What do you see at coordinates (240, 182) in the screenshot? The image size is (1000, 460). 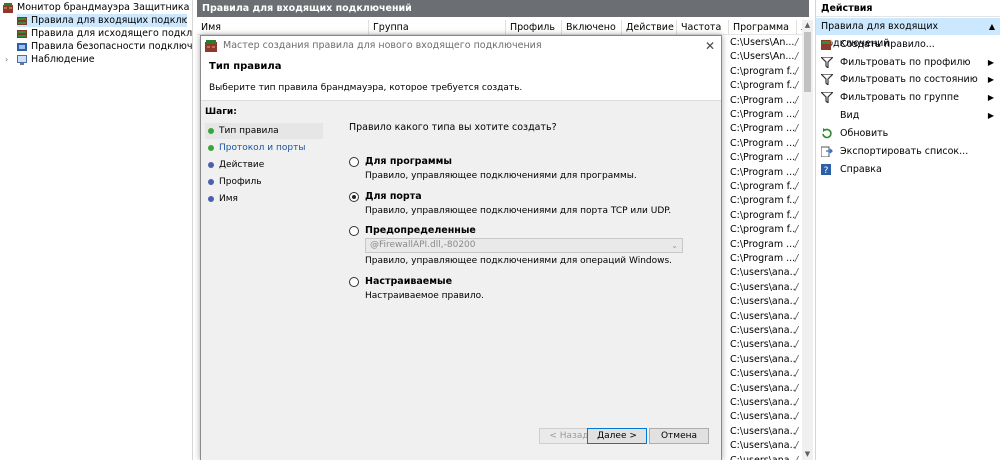 I see `step-label: Профиль` at bounding box center [240, 182].